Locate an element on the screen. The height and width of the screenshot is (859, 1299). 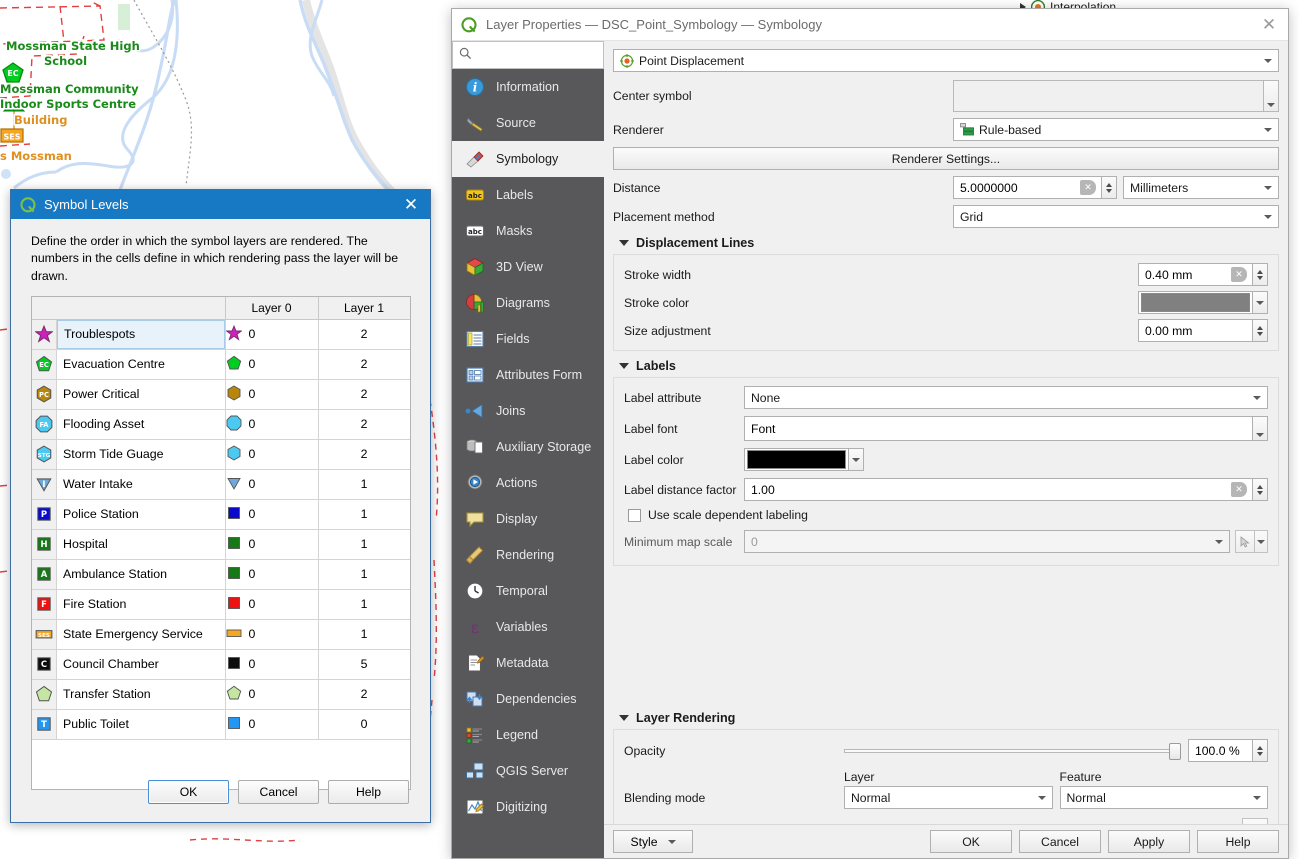
opacity-stepper is located at coordinates (1260, 750).